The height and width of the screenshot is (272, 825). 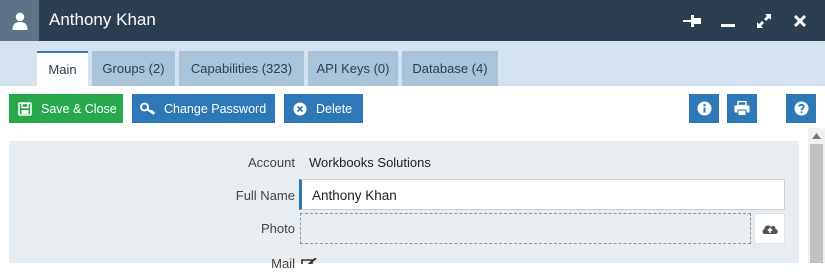 I want to click on scroll-up-arrow-icon, so click(x=816, y=136).